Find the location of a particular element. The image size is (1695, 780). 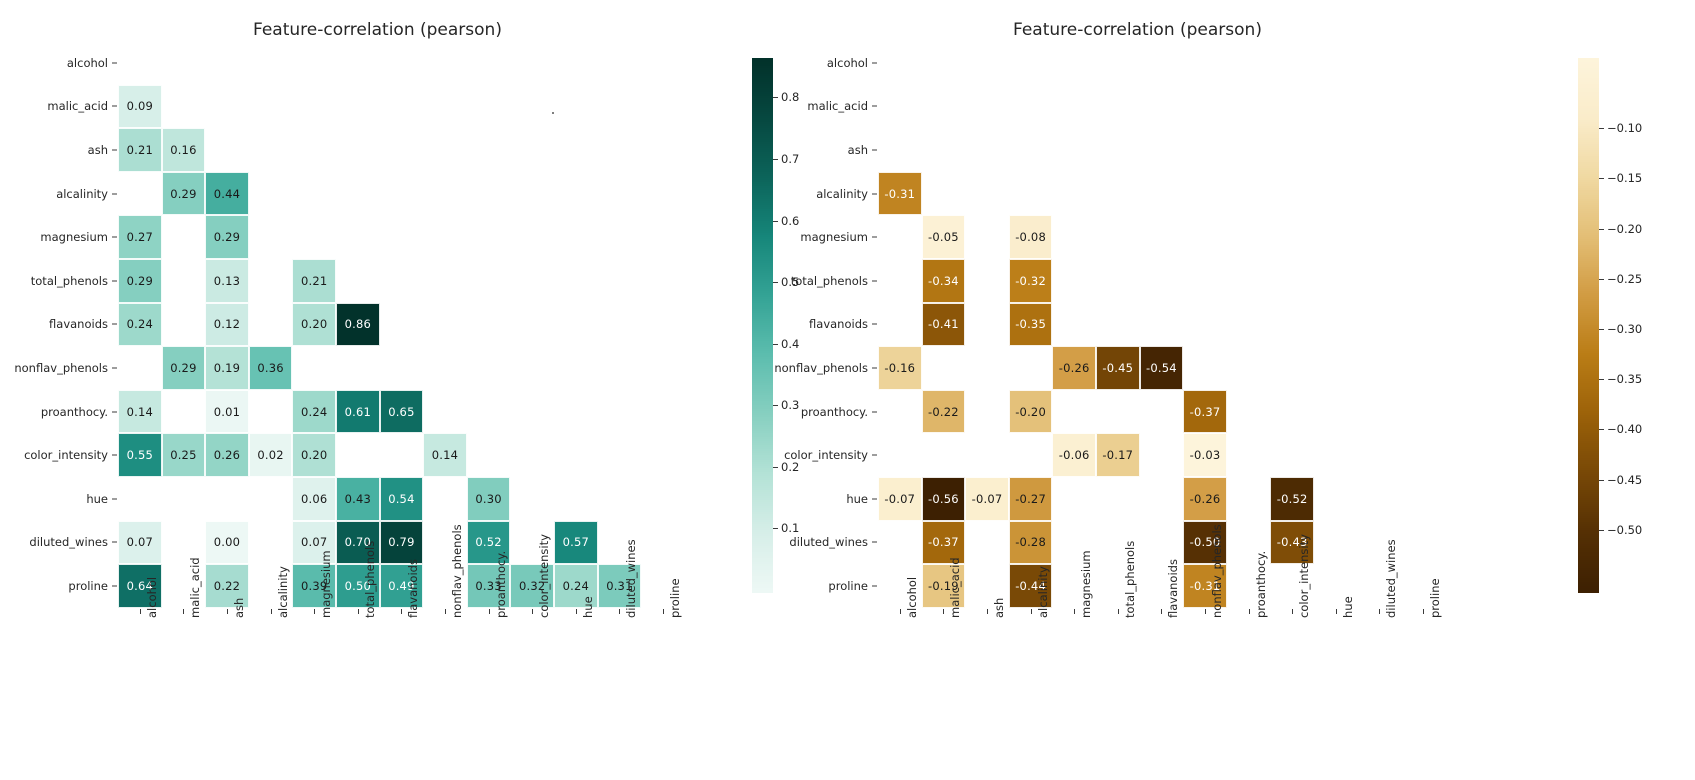

colorbar-tick-label: −0.15 is located at coordinates (1625, 178).